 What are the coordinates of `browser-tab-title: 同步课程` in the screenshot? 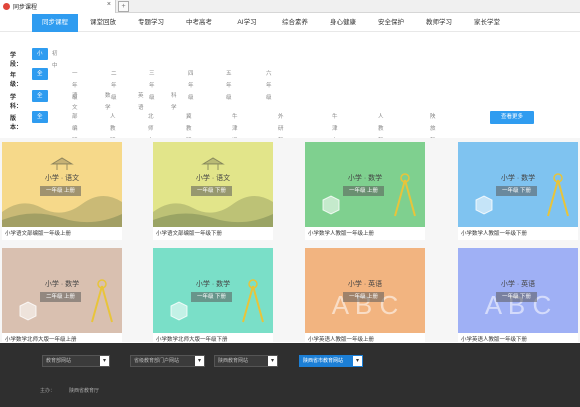 It's located at (25, 8).